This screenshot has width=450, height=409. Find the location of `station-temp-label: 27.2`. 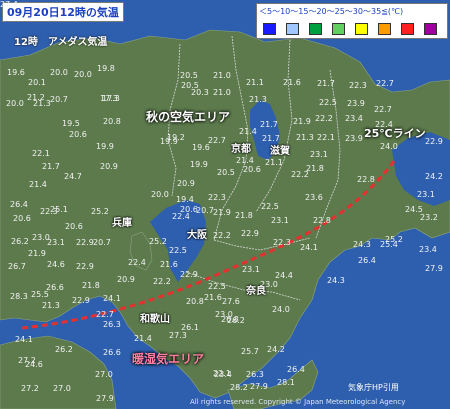

station-temp-label: 27.2 is located at coordinates (30, 388).